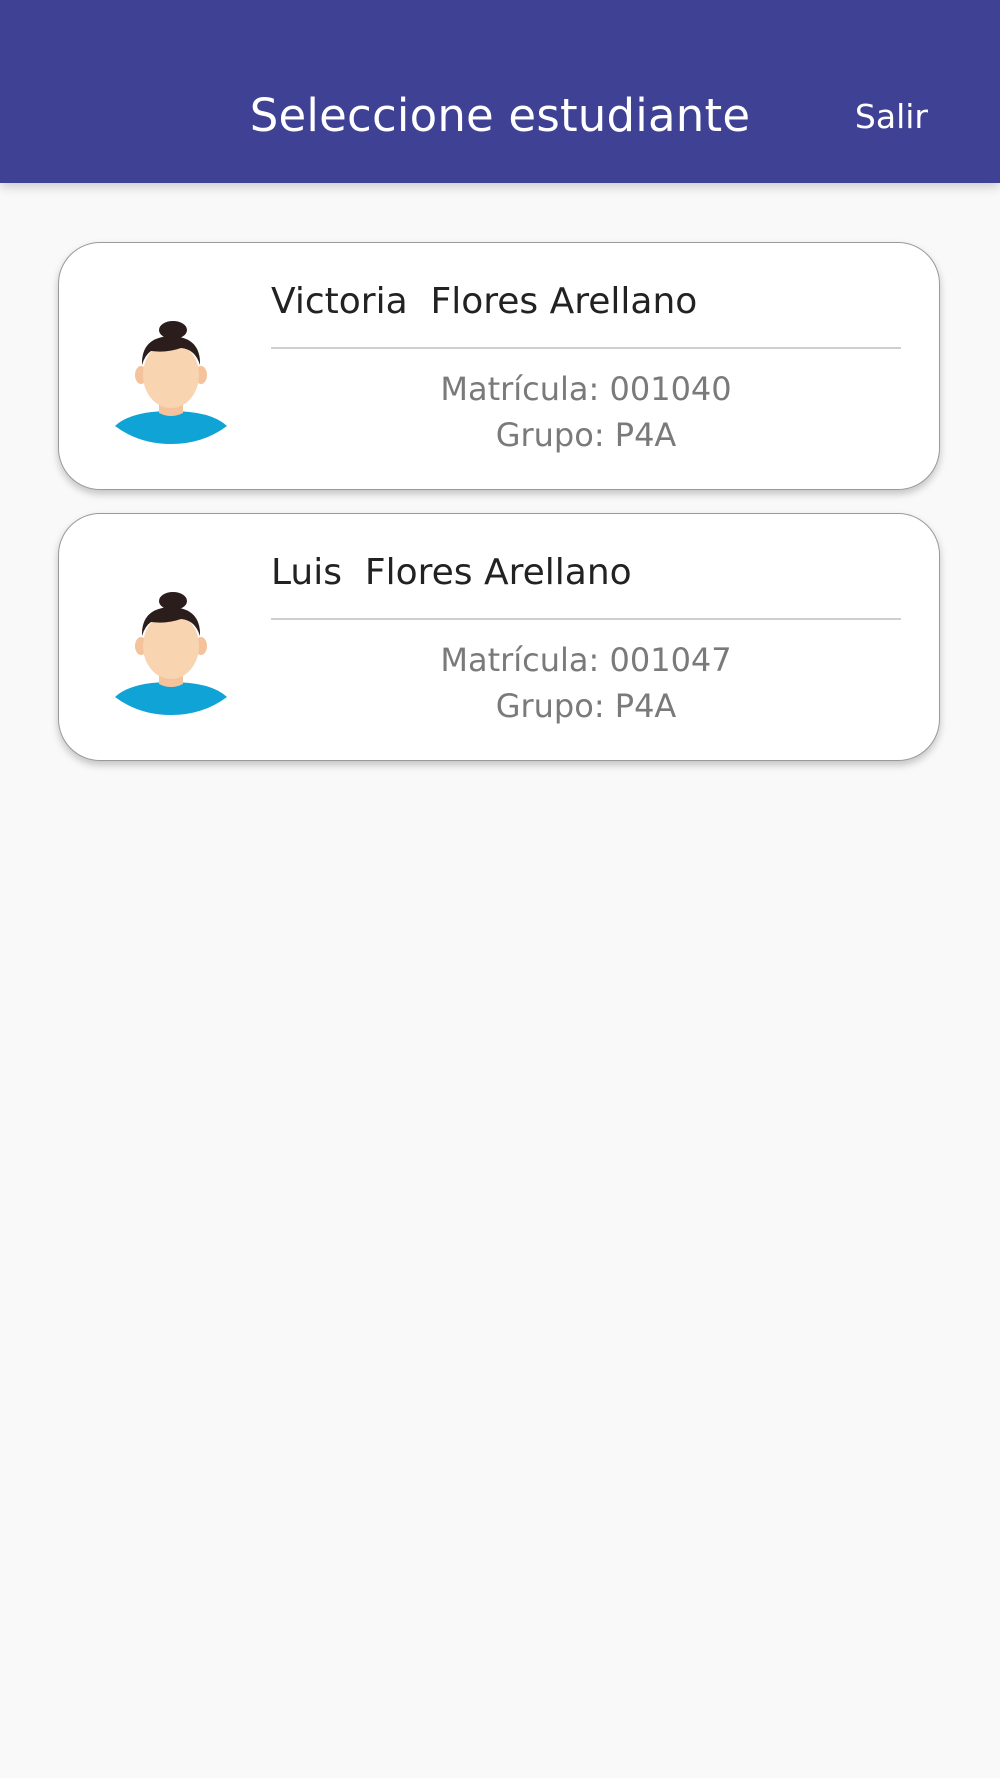 Image resolution: width=1000 pixels, height=1778 pixels. What do you see at coordinates (451, 572) in the screenshot?
I see `student-name: Luis Flores Arellano` at bounding box center [451, 572].